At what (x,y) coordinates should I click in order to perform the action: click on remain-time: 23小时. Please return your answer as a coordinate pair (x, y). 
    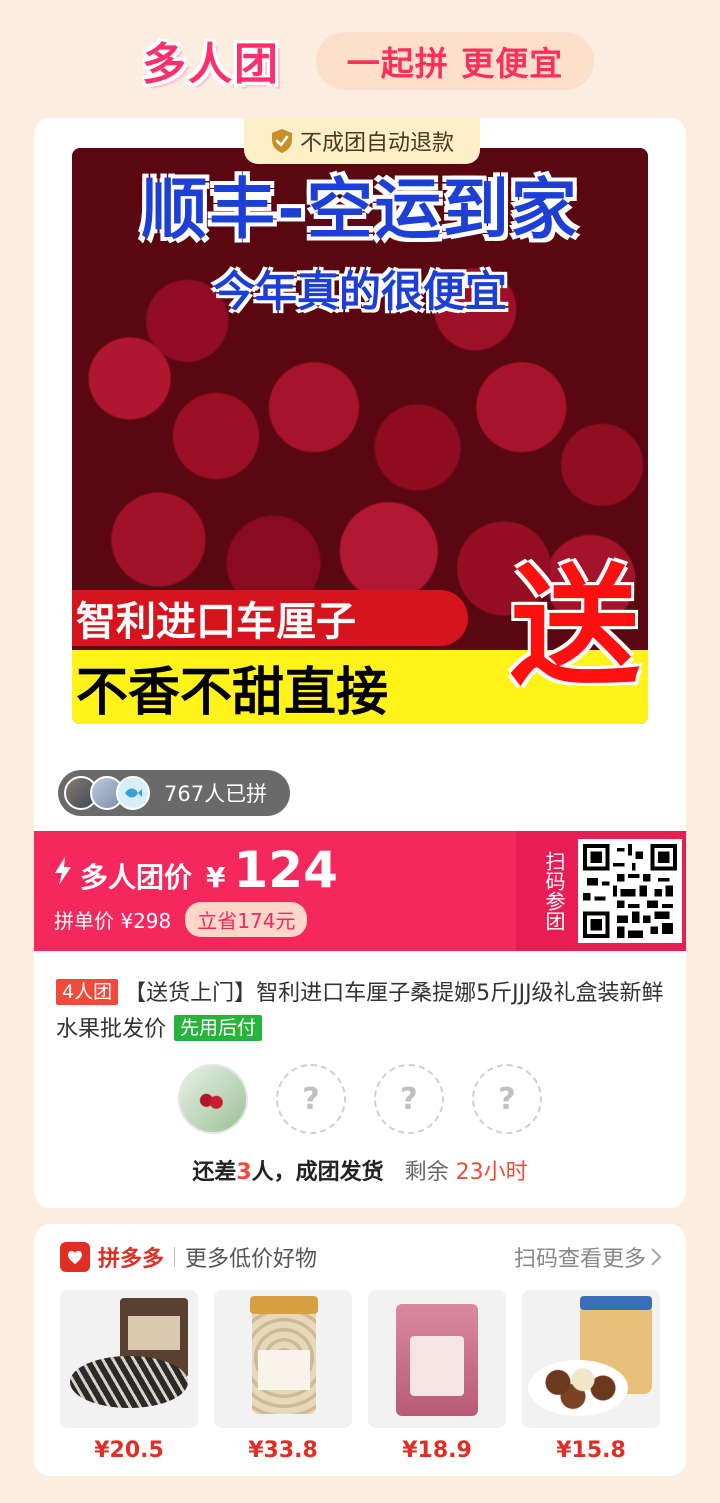
    Looking at the image, I should click on (491, 1172).